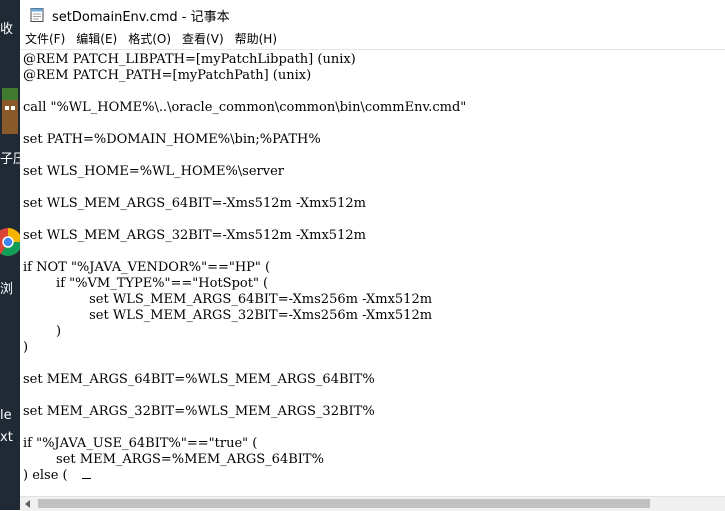 This screenshot has width=725, height=511. What do you see at coordinates (372, 38) in the screenshot?
I see `menu-bar: 文件(F) 编辑(E) 格式(O) 查看(V) 帮助(H)` at bounding box center [372, 38].